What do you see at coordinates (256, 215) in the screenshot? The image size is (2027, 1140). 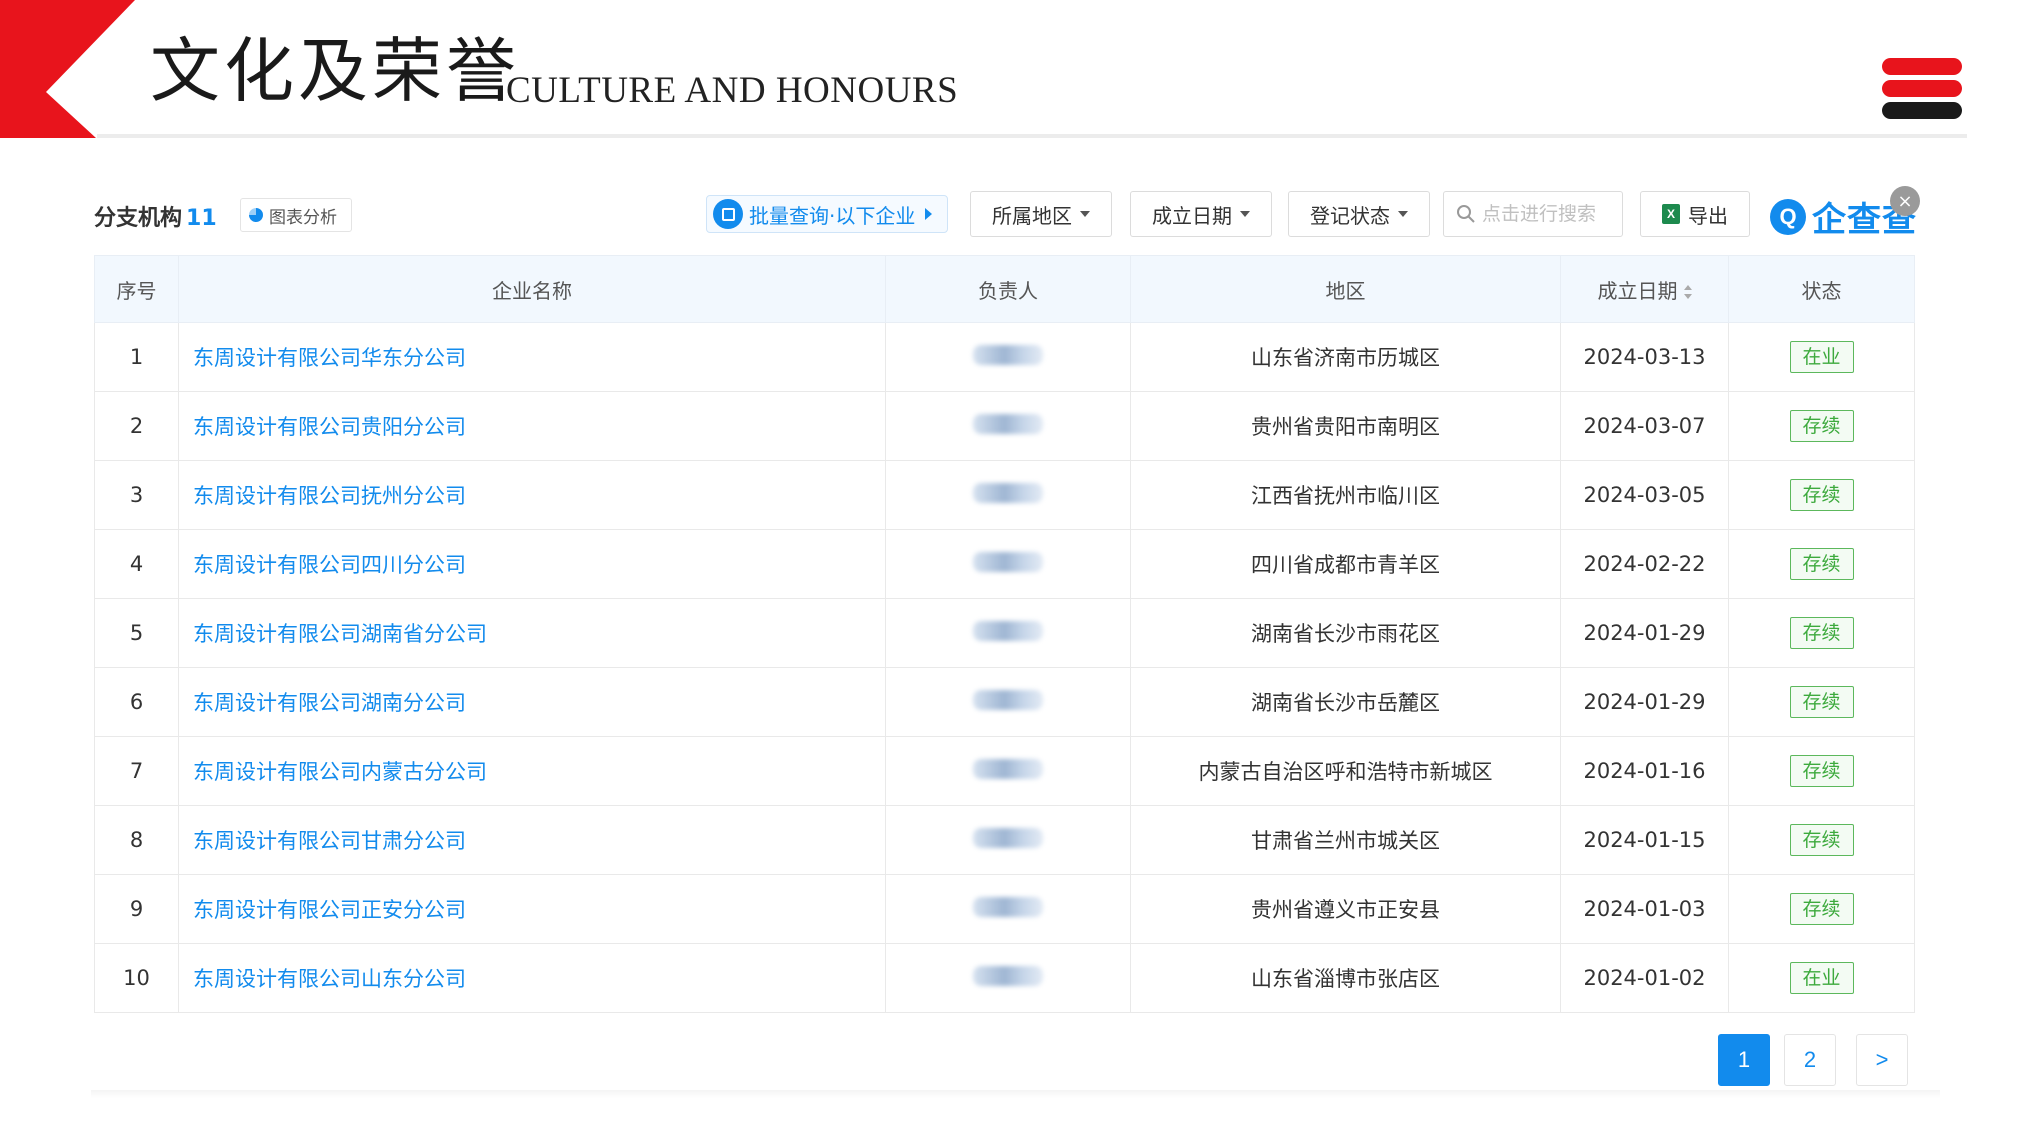 I see `pie-chart-icon` at bounding box center [256, 215].